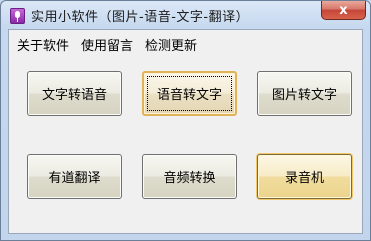 Image resolution: width=371 pixels, height=241 pixels. What do you see at coordinates (43, 44) in the screenshot?
I see `menu-about: 关于软件` at bounding box center [43, 44].